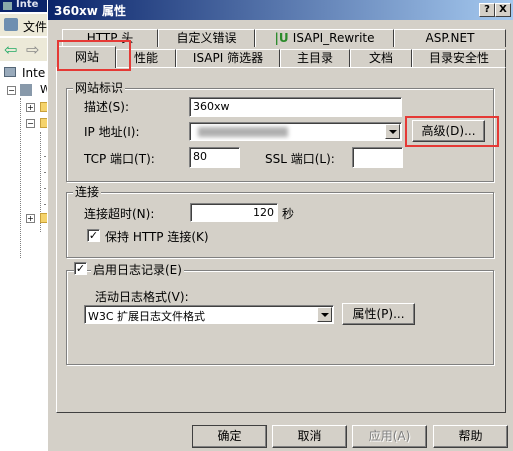 This screenshot has height=451, width=513. I want to click on highlight-website-tab, so click(94, 55).